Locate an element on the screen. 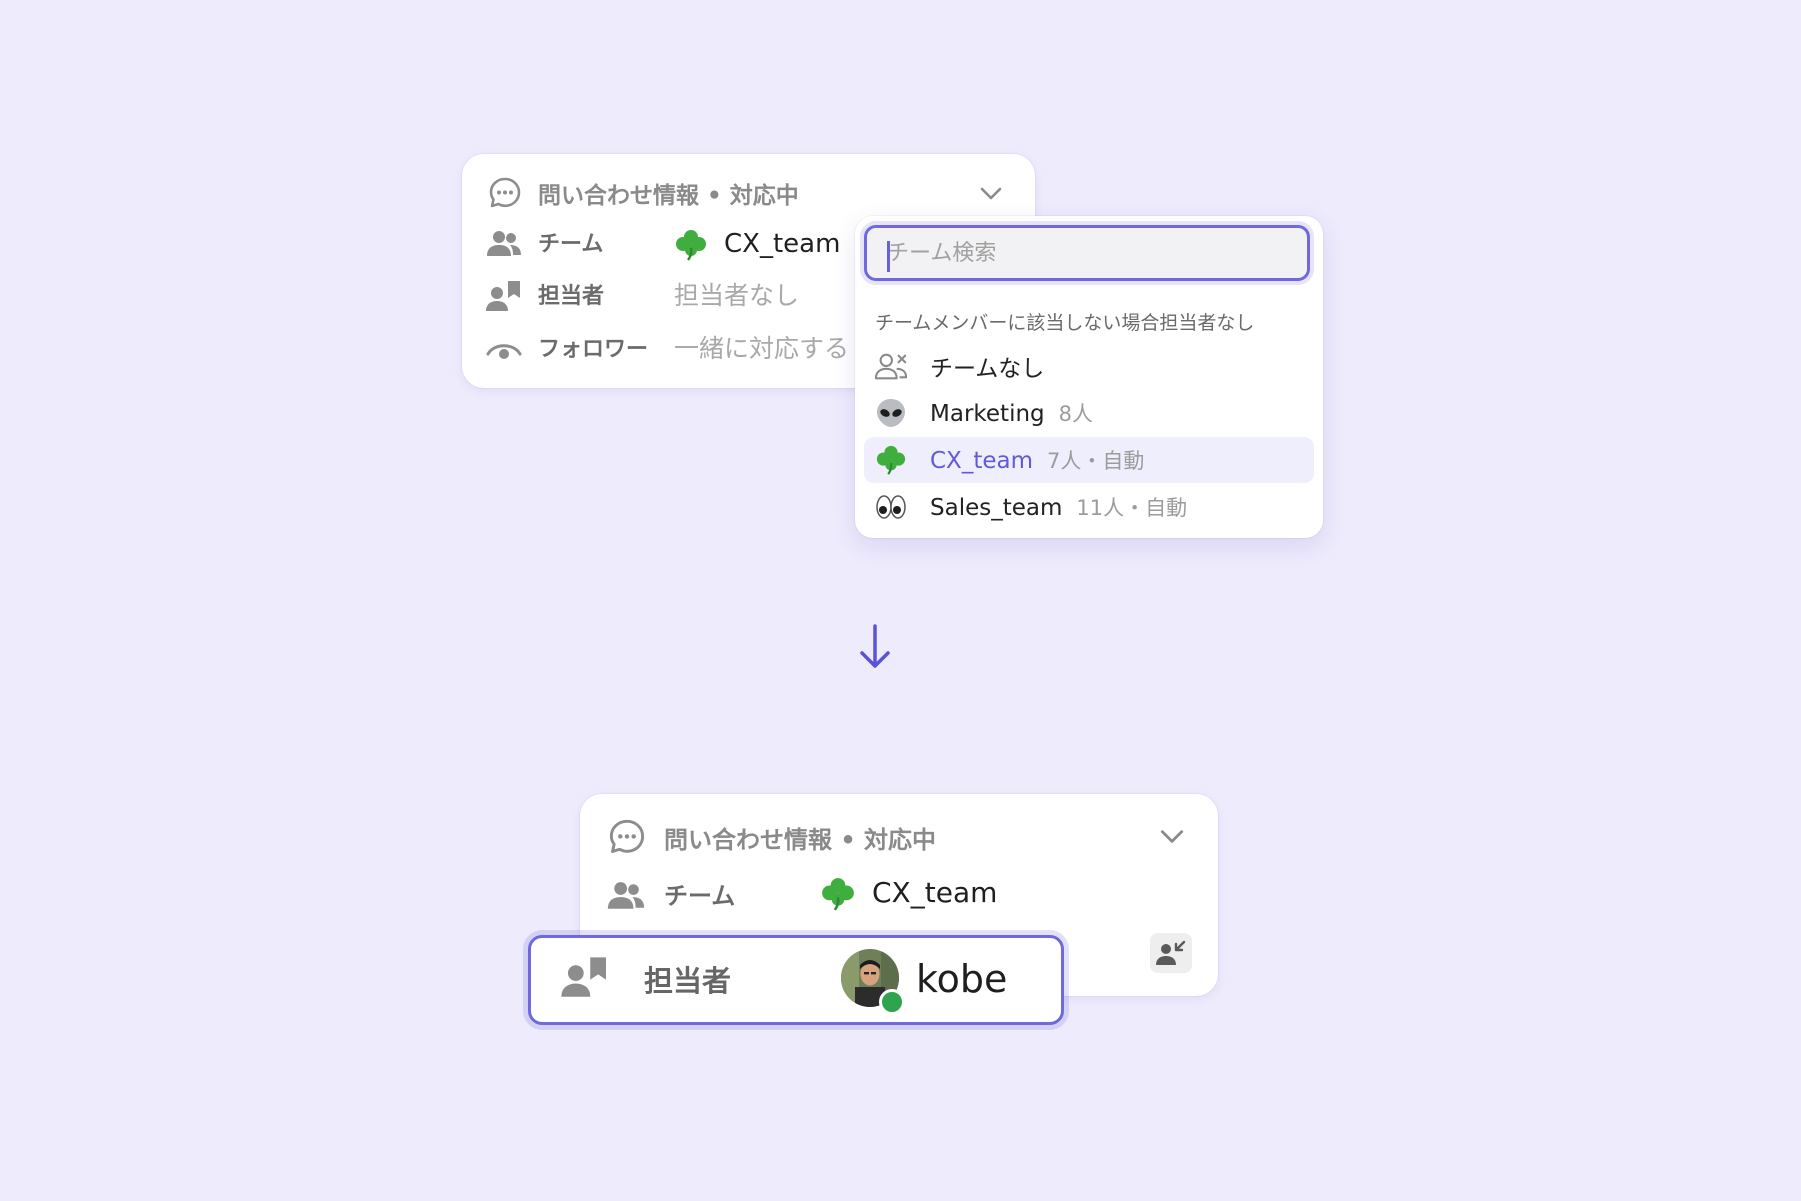 This screenshot has height=1201, width=1801. eye-icon is located at coordinates (504, 351).